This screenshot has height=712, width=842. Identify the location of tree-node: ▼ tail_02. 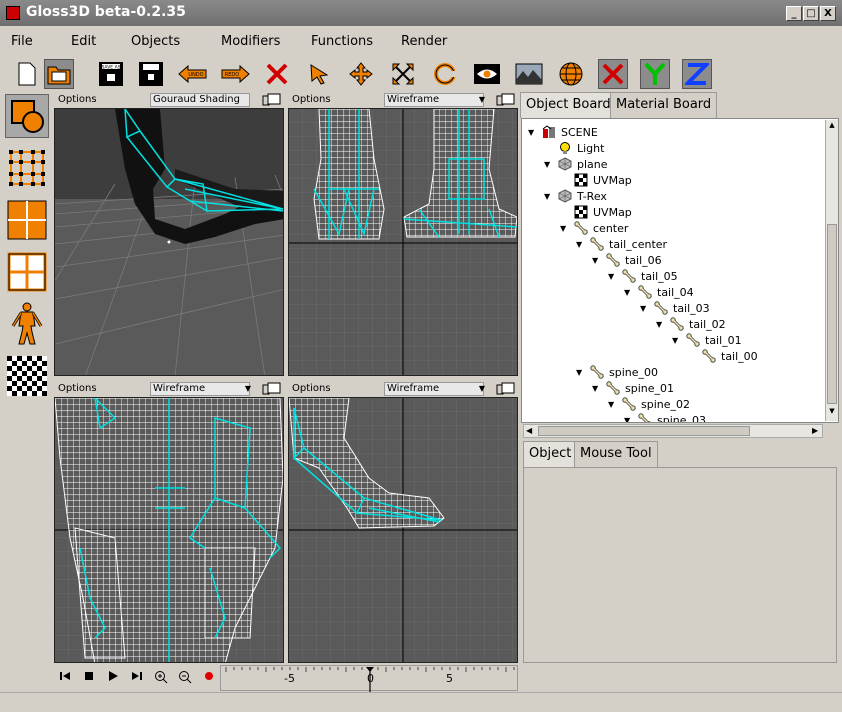
(691, 324).